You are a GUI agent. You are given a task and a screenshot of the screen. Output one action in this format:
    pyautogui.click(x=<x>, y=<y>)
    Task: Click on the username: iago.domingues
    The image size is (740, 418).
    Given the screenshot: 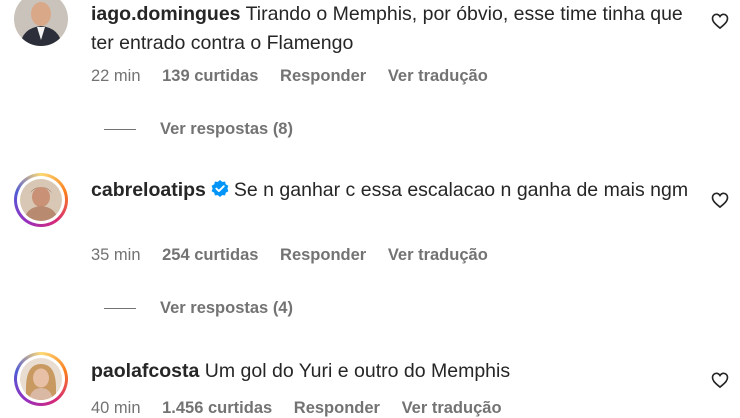 What is the action you would take?
    pyautogui.click(x=166, y=14)
    